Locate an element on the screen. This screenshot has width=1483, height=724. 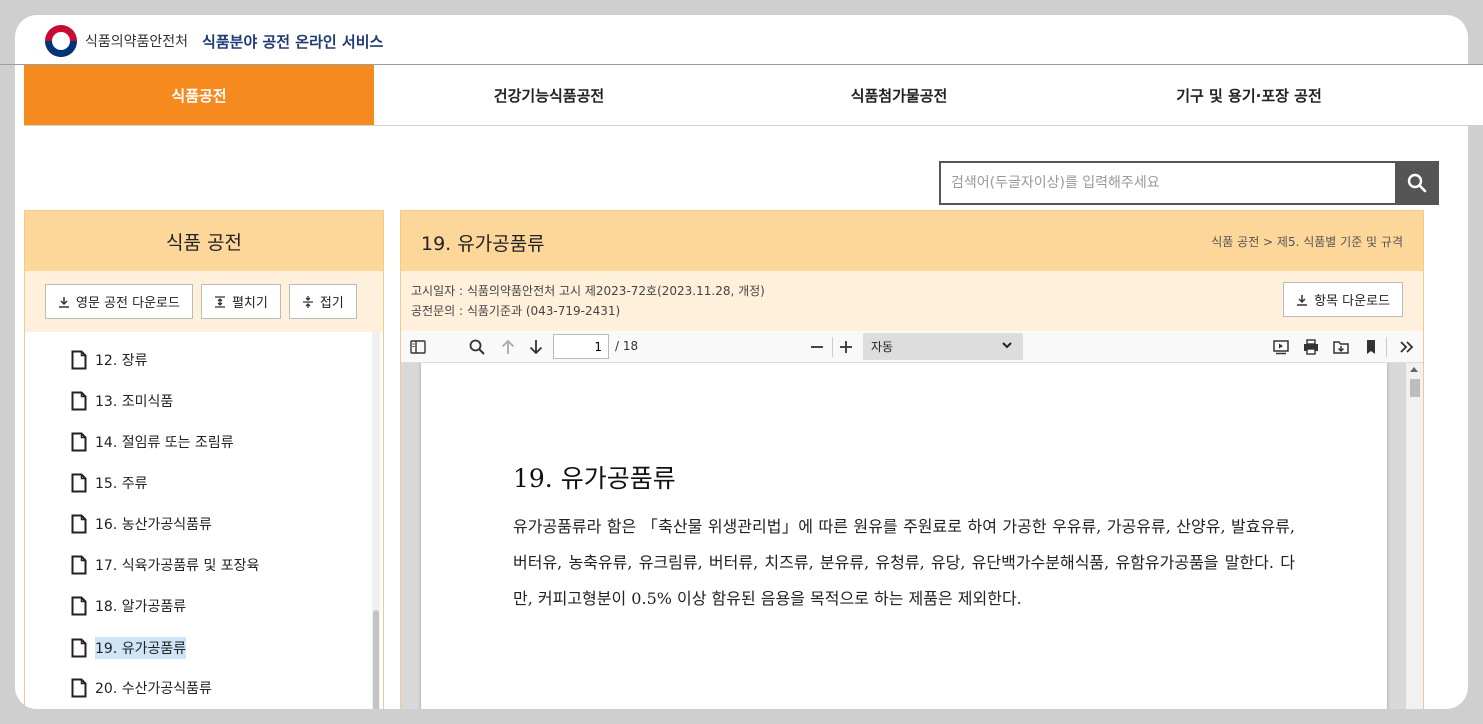
main-tabs: 식품공전 건강기능식품공전 식품첨가물공전 기구 및 용기·포장 공전 is located at coordinates (753, 95).